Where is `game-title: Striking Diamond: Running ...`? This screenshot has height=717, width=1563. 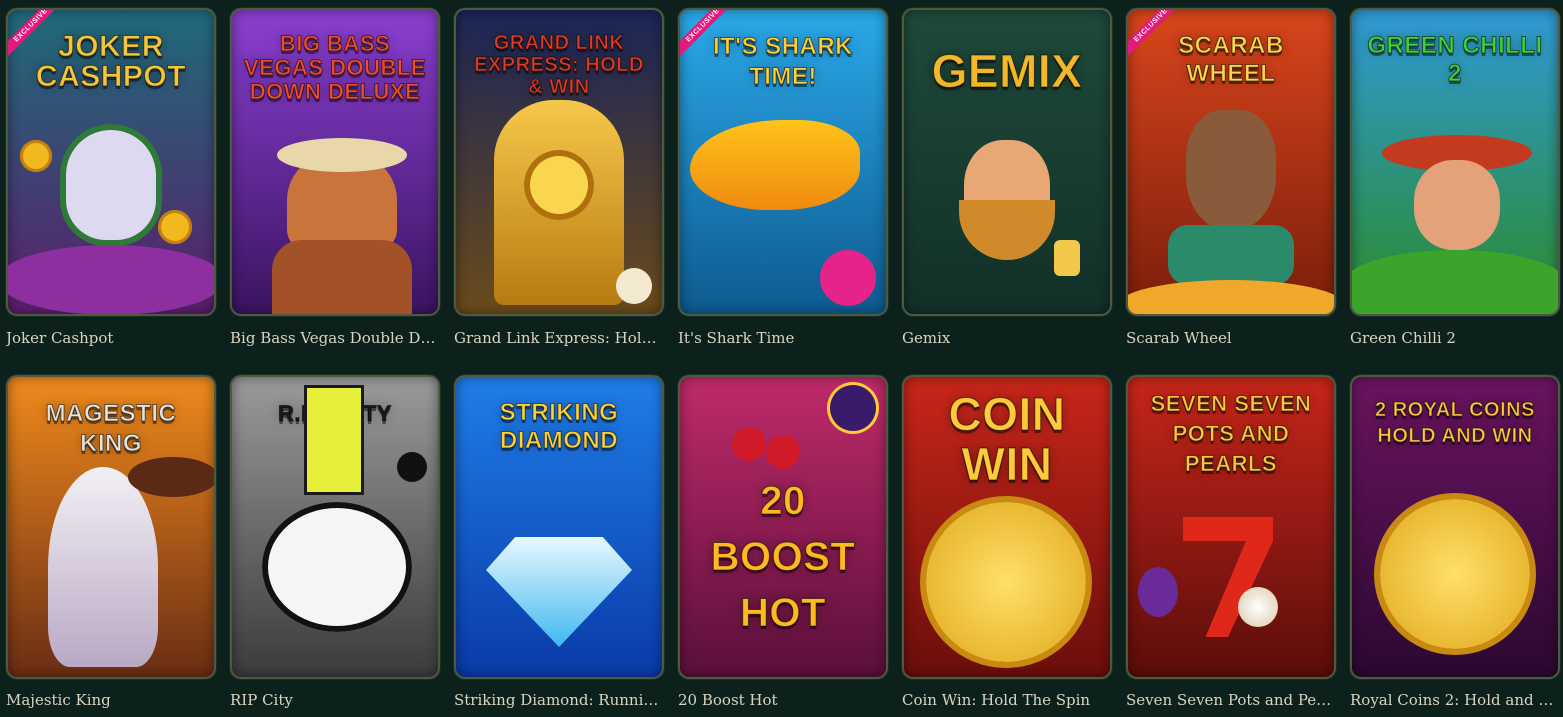 game-title: Striking Diamond: Running ... is located at coordinates (558, 700).